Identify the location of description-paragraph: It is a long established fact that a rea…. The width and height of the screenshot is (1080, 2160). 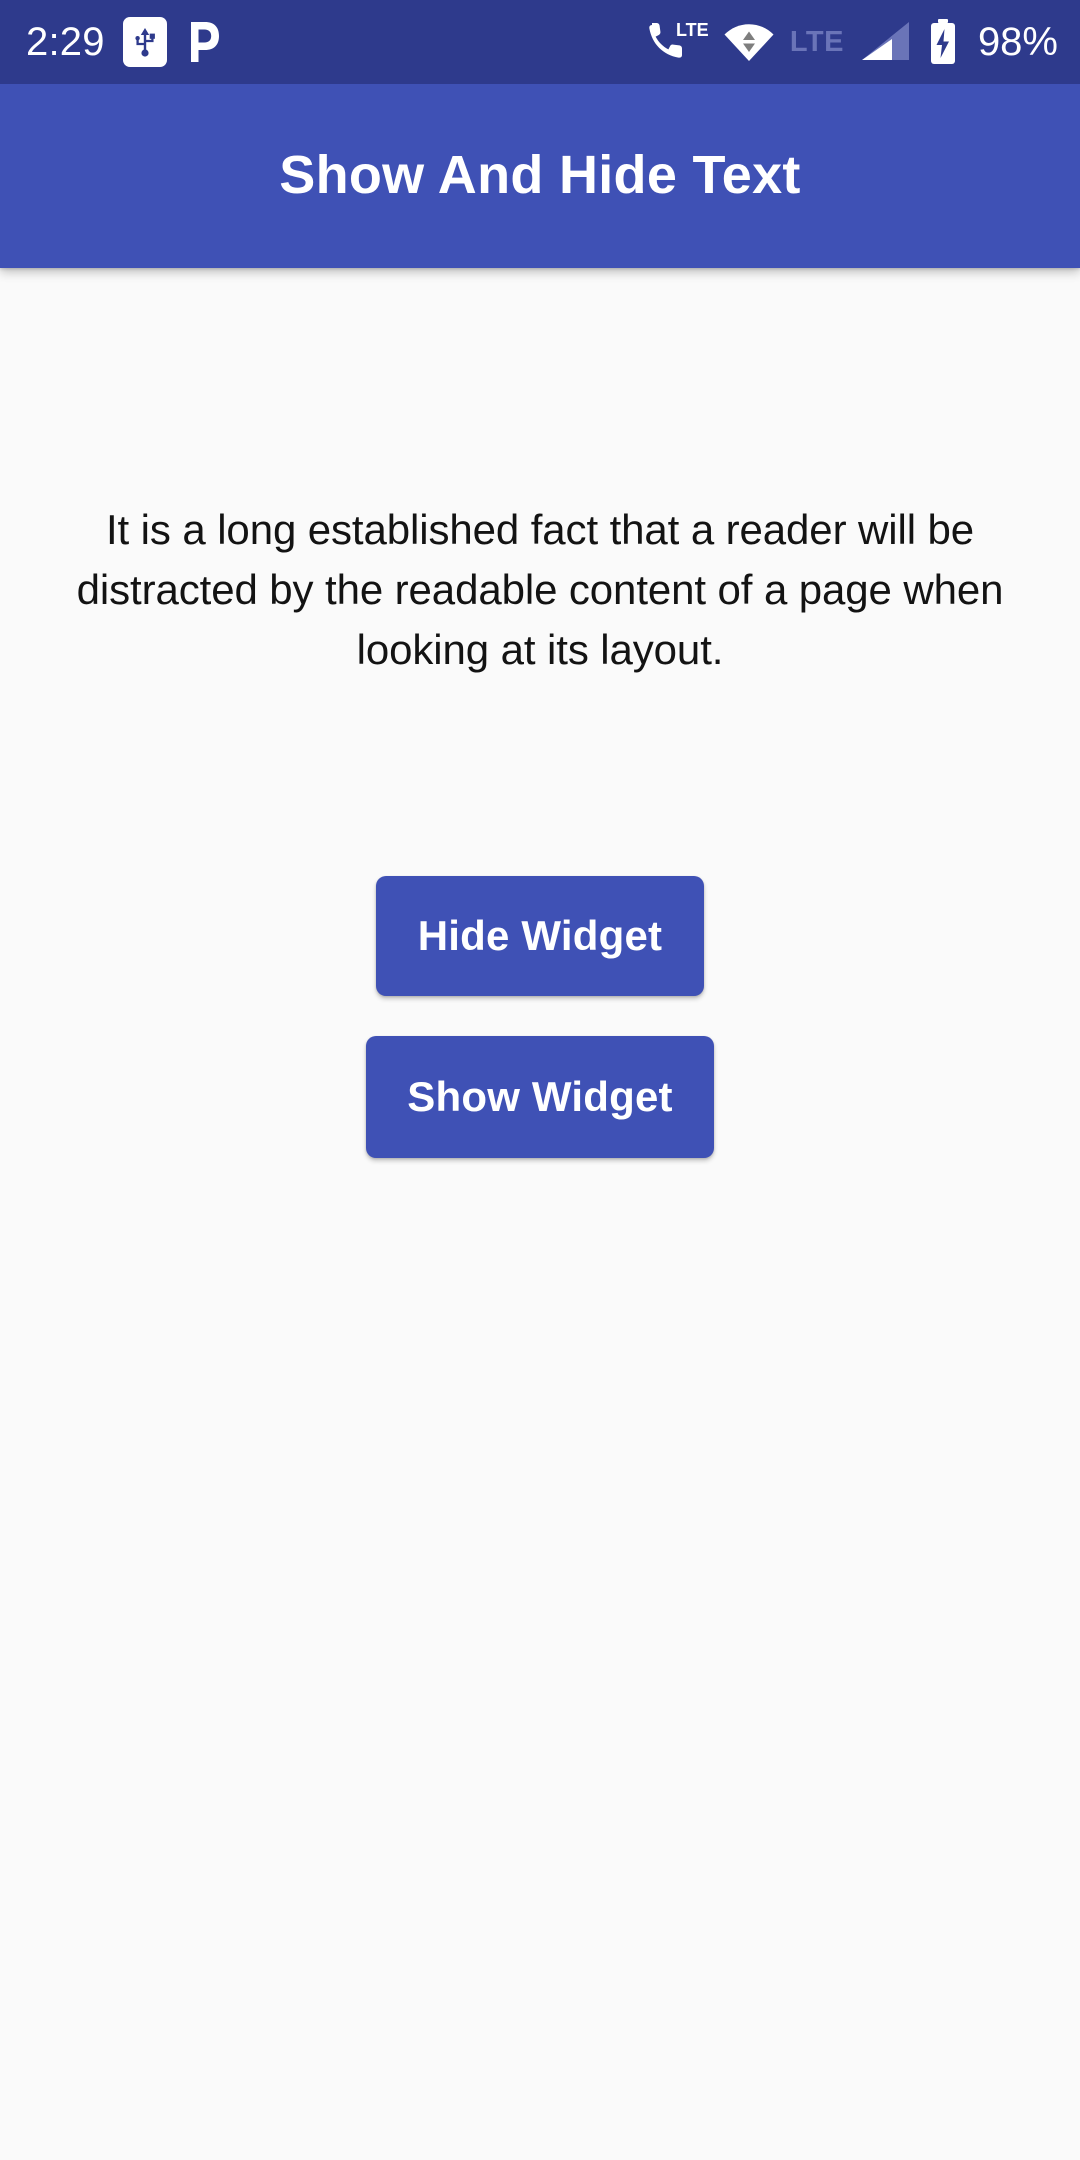
(540, 589).